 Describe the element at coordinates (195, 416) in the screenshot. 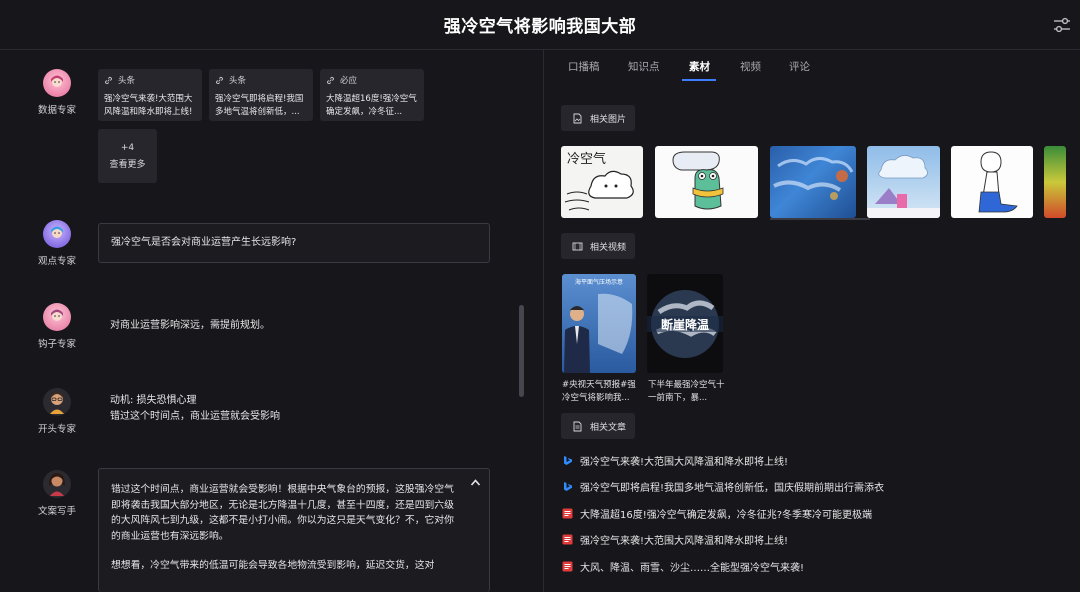

I see `opening-line-2: 错过这个时间点，商业运营就会受影响` at that location.